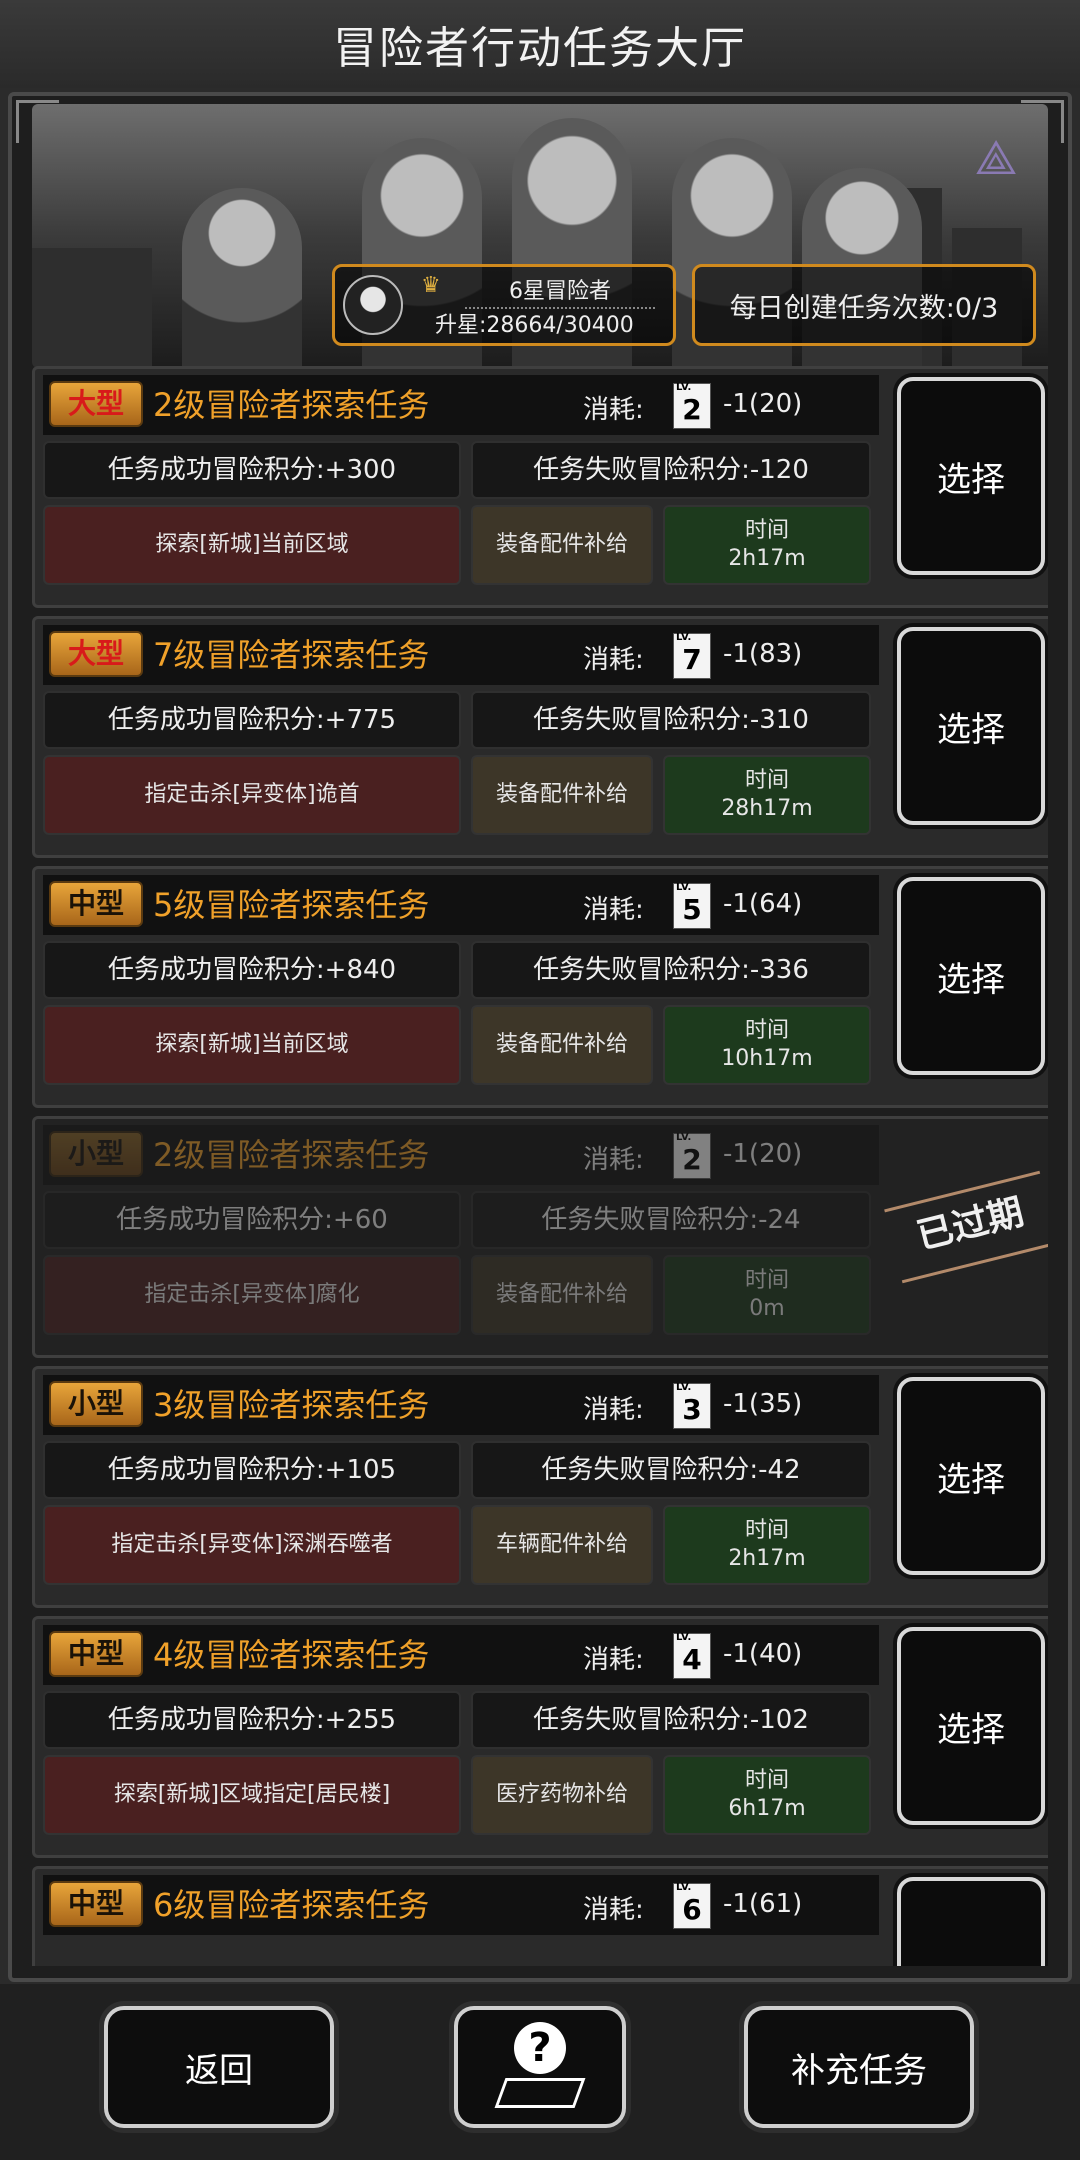 This screenshot has width=1080, height=2160. What do you see at coordinates (671, 720) in the screenshot?
I see `fail-penalty: 任务失败冒险积分:-310` at bounding box center [671, 720].